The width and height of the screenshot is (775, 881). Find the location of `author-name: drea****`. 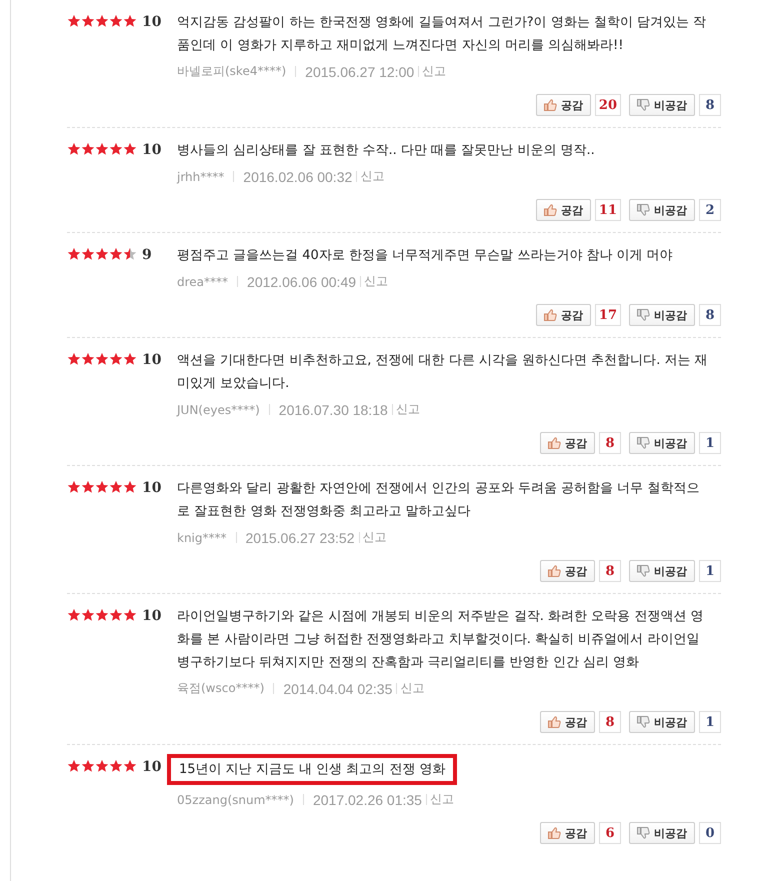

author-name: drea**** is located at coordinates (202, 281).